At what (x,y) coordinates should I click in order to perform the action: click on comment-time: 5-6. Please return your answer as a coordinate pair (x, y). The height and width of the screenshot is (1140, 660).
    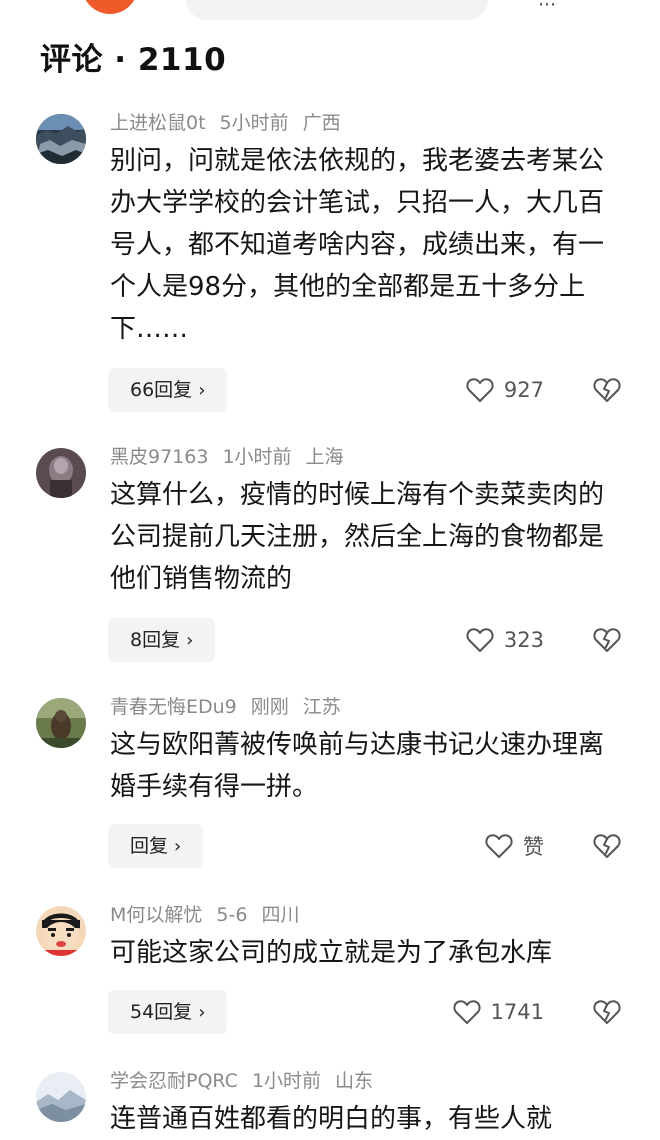
    Looking at the image, I should click on (232, 915).